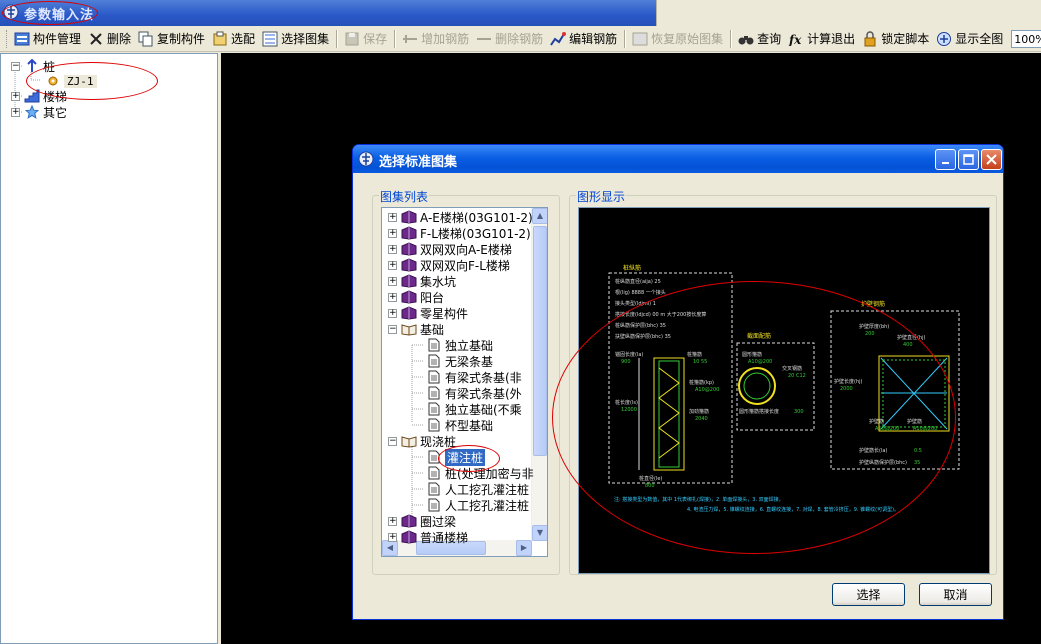 The image size is (1041, 644). What do you see at coordinates (438, 281) in the screenshot?
I see `atlas-item-label: 集水坑` at bounding box center [438, 281].